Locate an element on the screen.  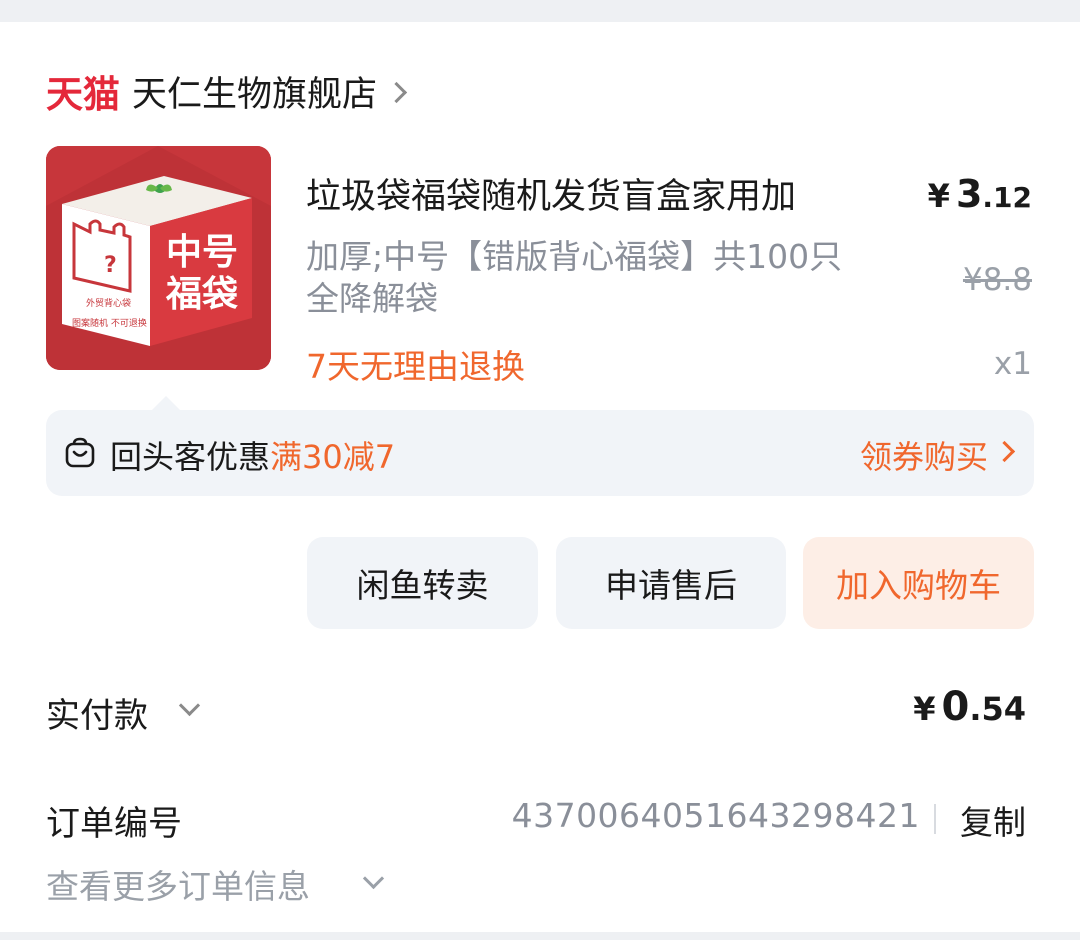
price-integer: 3 is located at coordinates (969, 194).